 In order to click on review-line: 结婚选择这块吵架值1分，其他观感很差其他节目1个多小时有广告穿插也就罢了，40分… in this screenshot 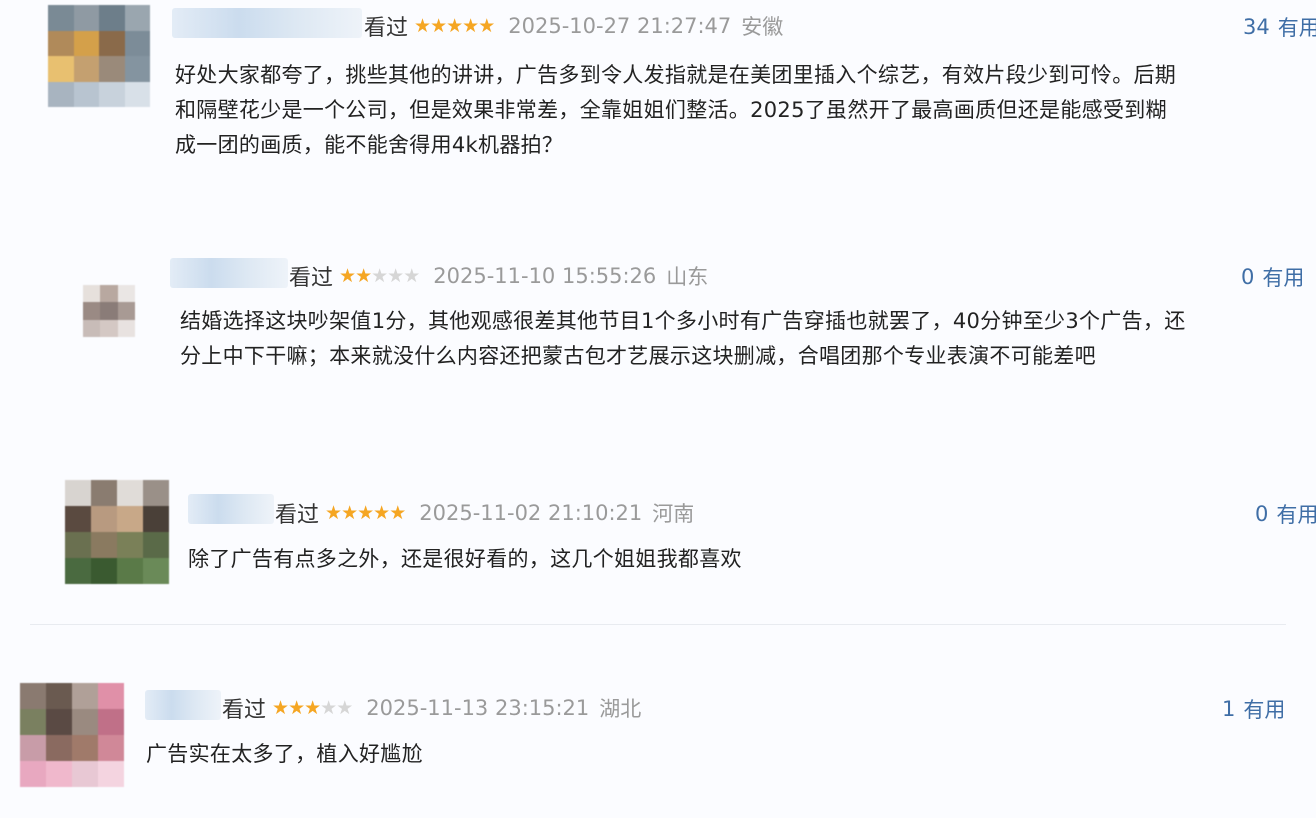, I will do `click(683, 321)`.